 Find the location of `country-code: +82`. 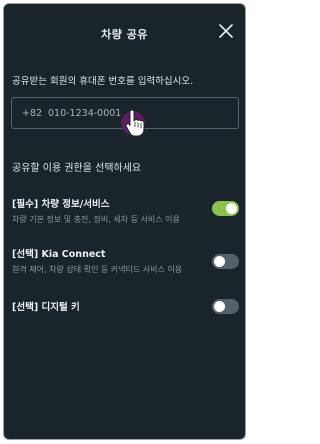

country-code: +82 is located at coordinates (32, 113).